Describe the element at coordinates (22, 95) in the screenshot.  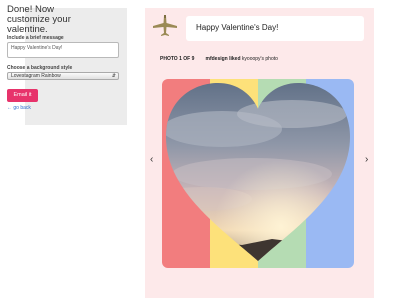
I see `email-button: Email it` at that location.